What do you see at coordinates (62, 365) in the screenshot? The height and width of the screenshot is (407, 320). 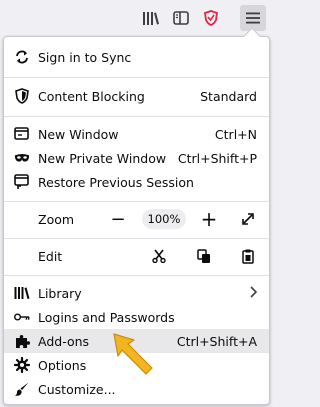 I see `options-label: Options` at bounding box center [62, 365].